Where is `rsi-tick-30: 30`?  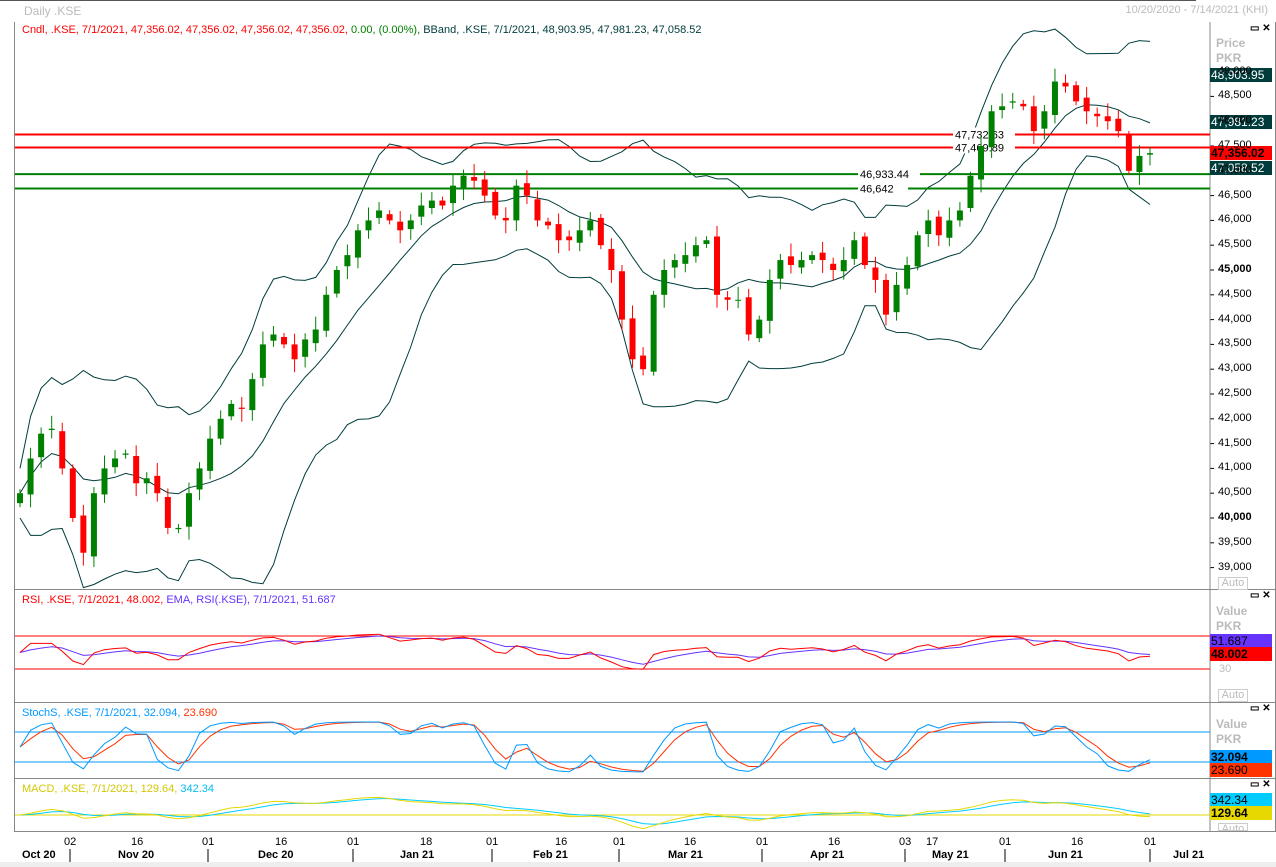 rsi-tick-30: 30 is located at coordinates (1225, 669).